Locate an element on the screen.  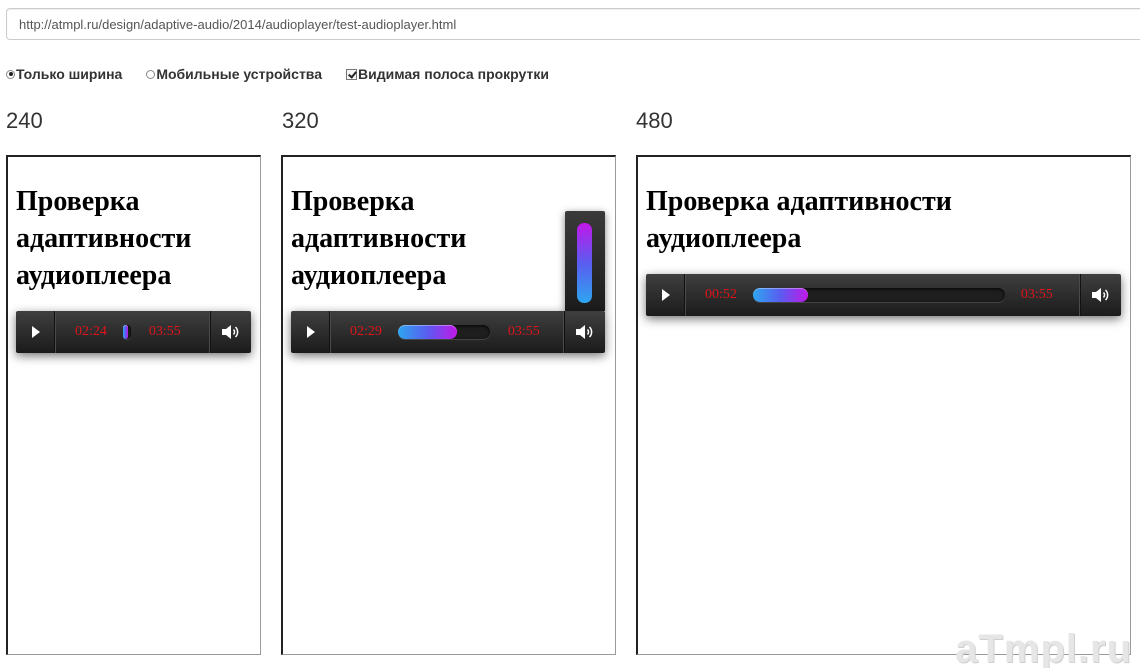
current-time: 02:24 is located at coordinates (91, 331).